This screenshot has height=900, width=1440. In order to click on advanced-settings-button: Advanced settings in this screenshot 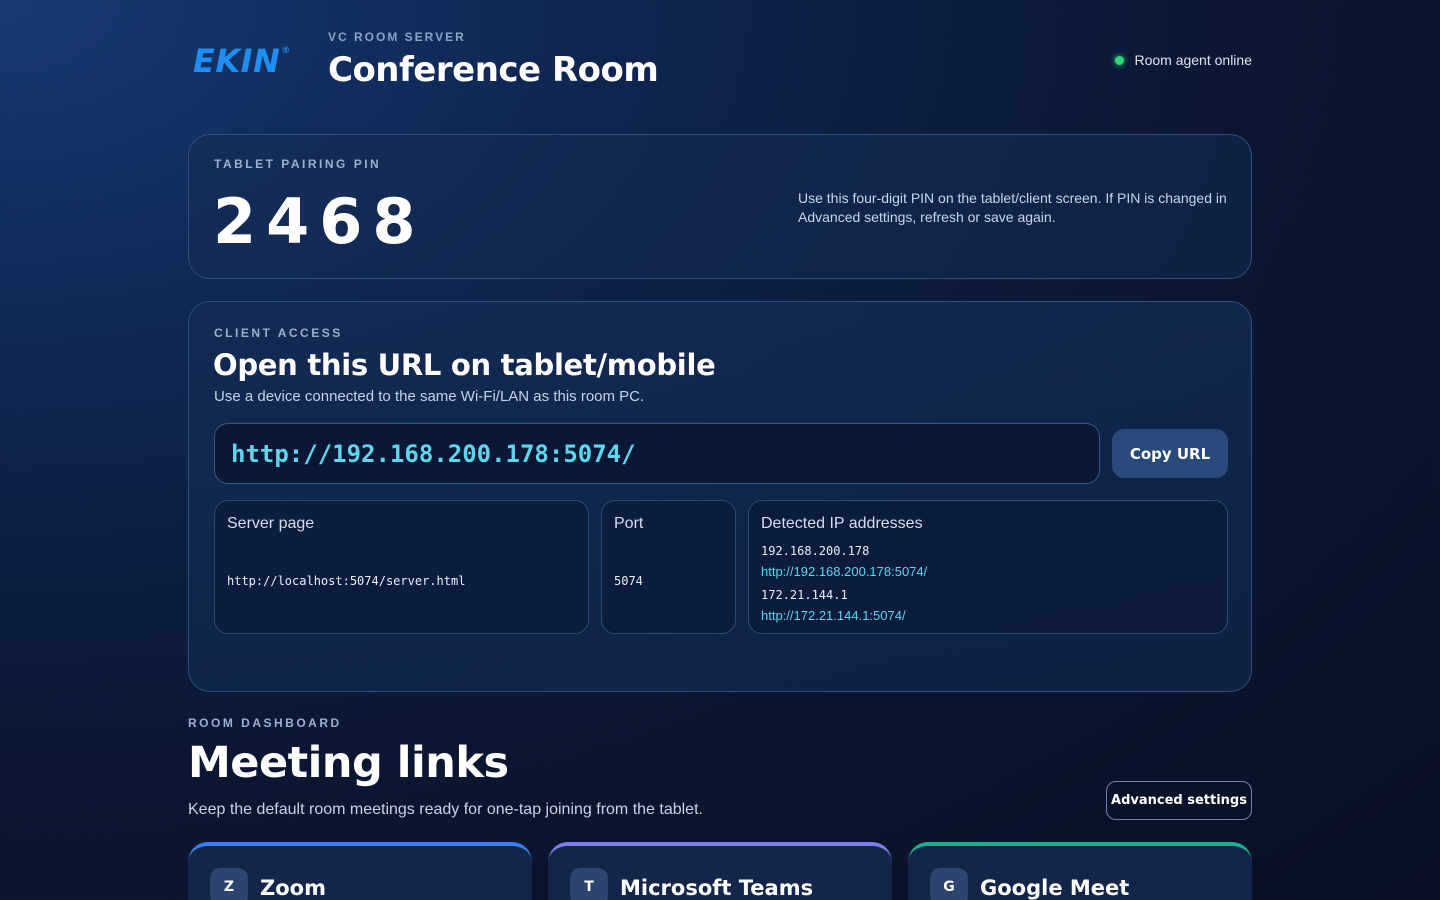, I will do `click(1179, 800)`.